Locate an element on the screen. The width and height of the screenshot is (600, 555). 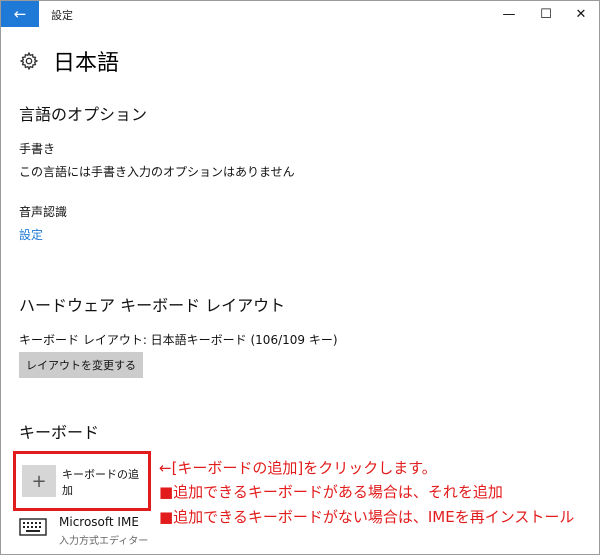
keyboard-heading: キーボード is located at coordinates (59, 432).